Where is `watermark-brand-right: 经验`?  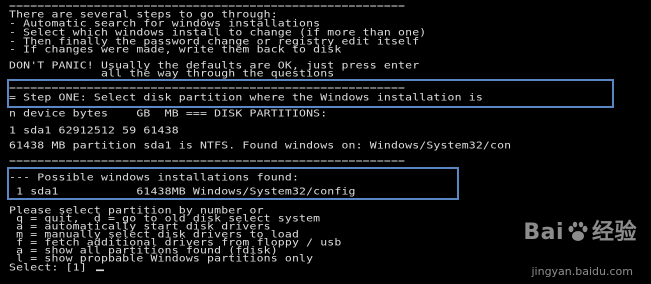 watermark-brand-right: 经验 is located at coordinates (614, 232).